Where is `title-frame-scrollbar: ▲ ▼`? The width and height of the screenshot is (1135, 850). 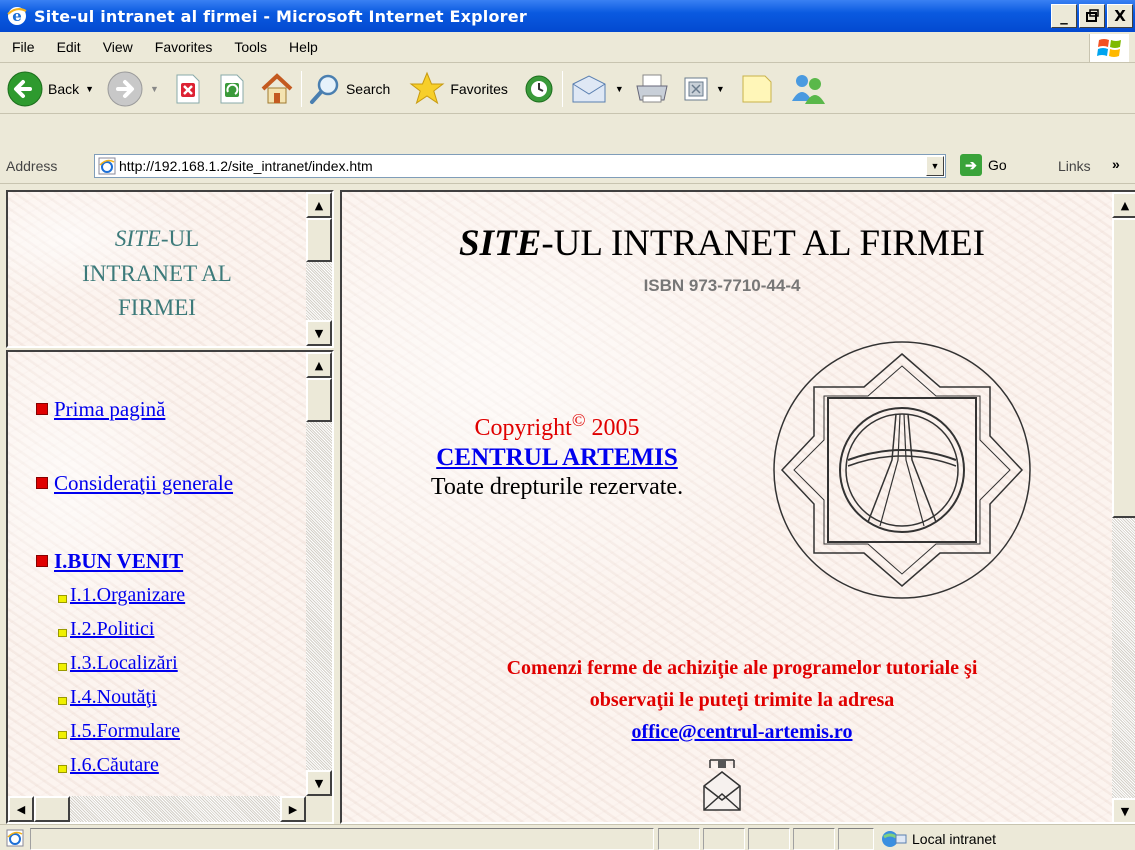
title-frame-scrollbar: ▲ ▼ is located at coordinates (319, 269).